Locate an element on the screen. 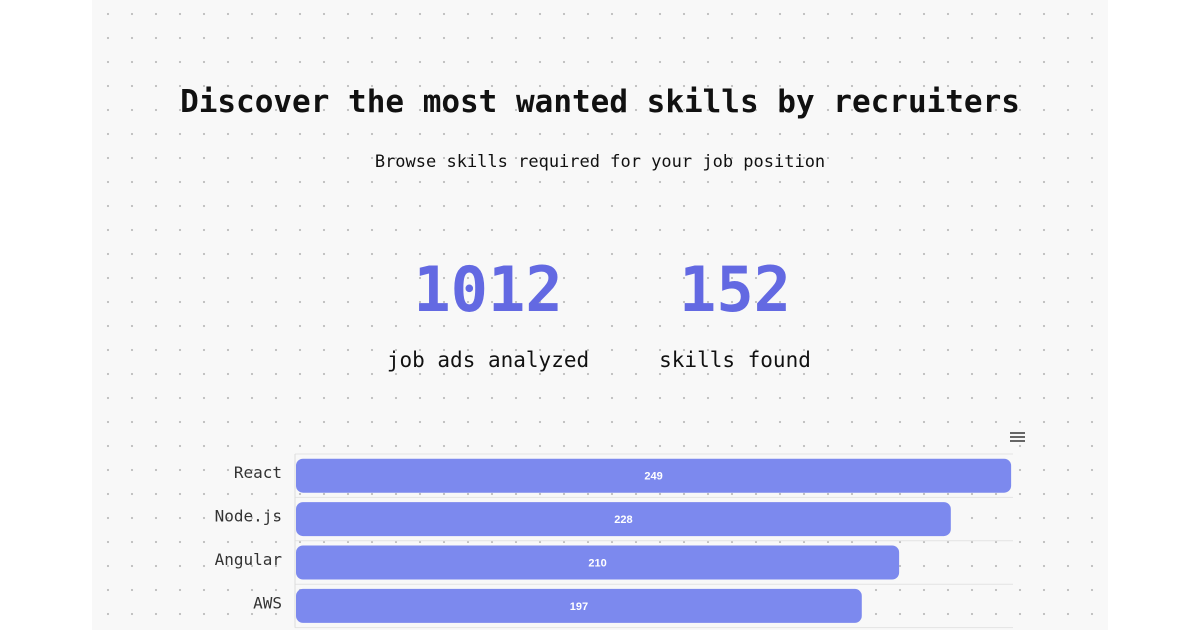 This screenshot has height=630, width=1200. skills-label: skills found is located at coordinates (735, 360).